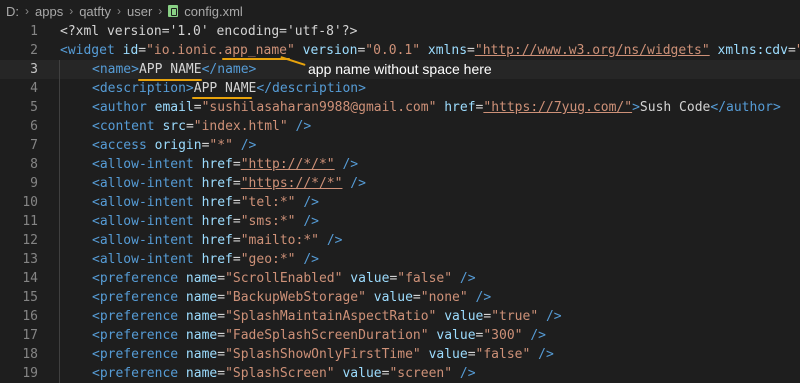 This screenshot has width=800, height=383. Describe the element at coordinates (400, 202) in the screenshot. I see `code-line: 10 <allow-intent href="tel:*" />` at that location.